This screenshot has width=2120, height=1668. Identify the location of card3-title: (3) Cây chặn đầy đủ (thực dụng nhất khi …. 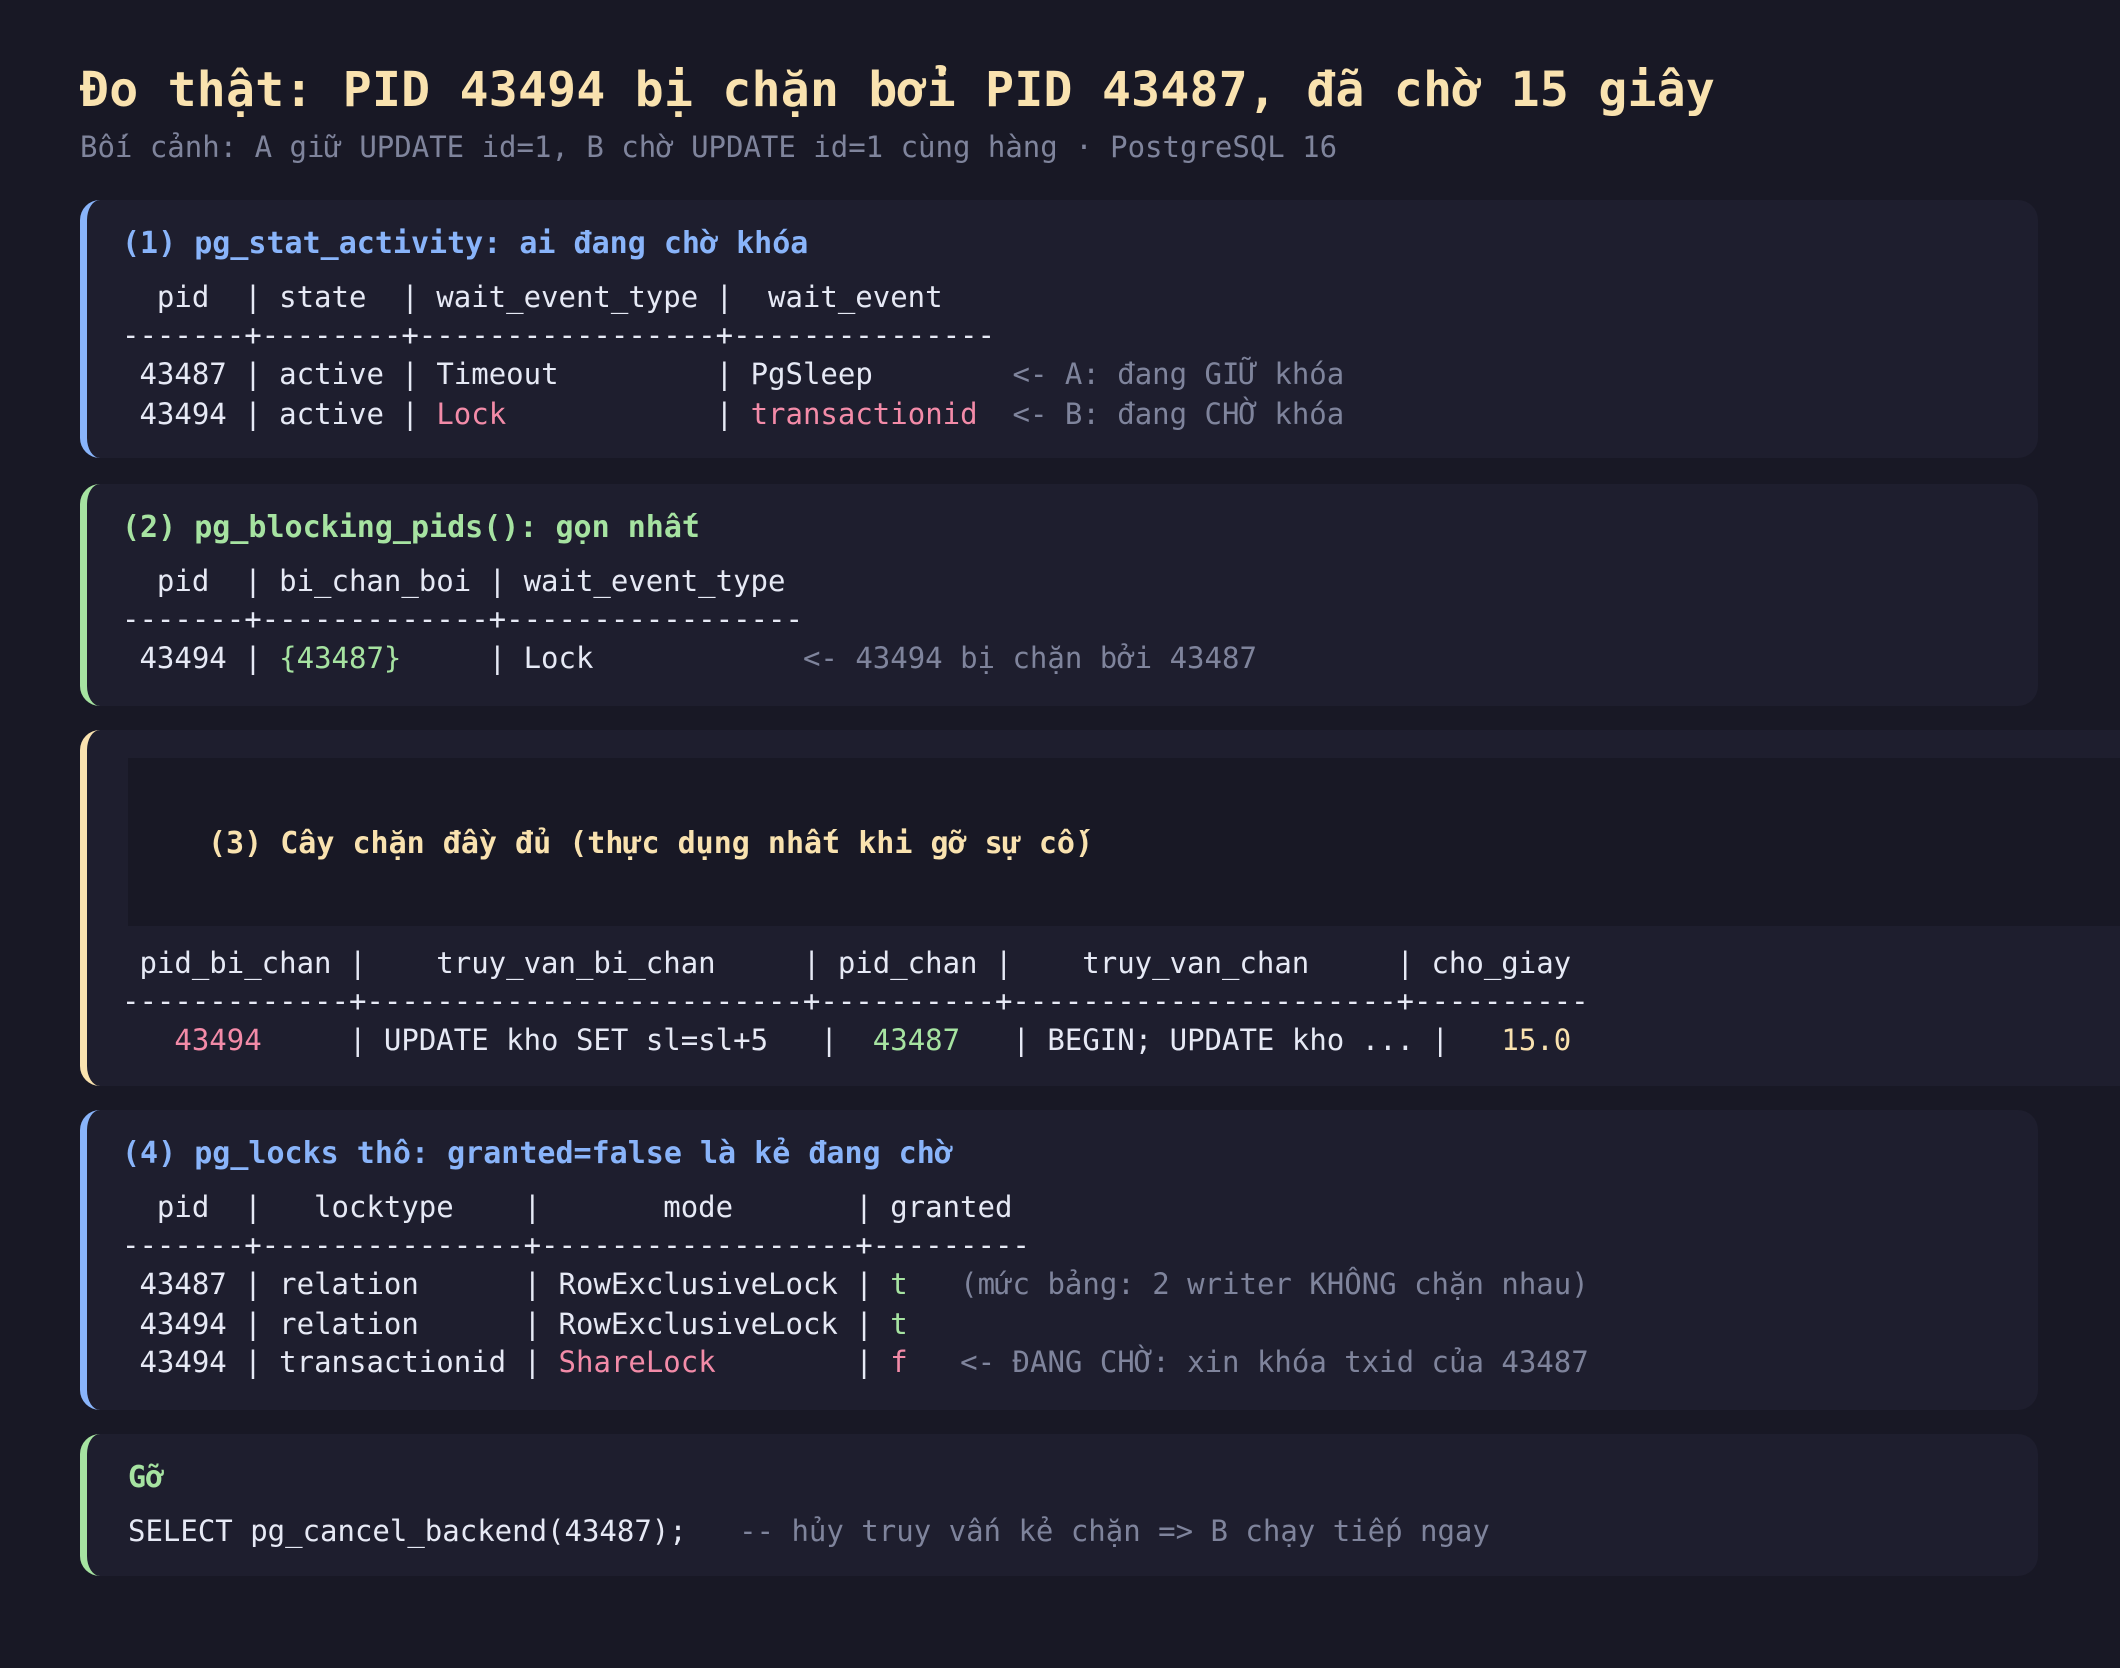
(651, 843).